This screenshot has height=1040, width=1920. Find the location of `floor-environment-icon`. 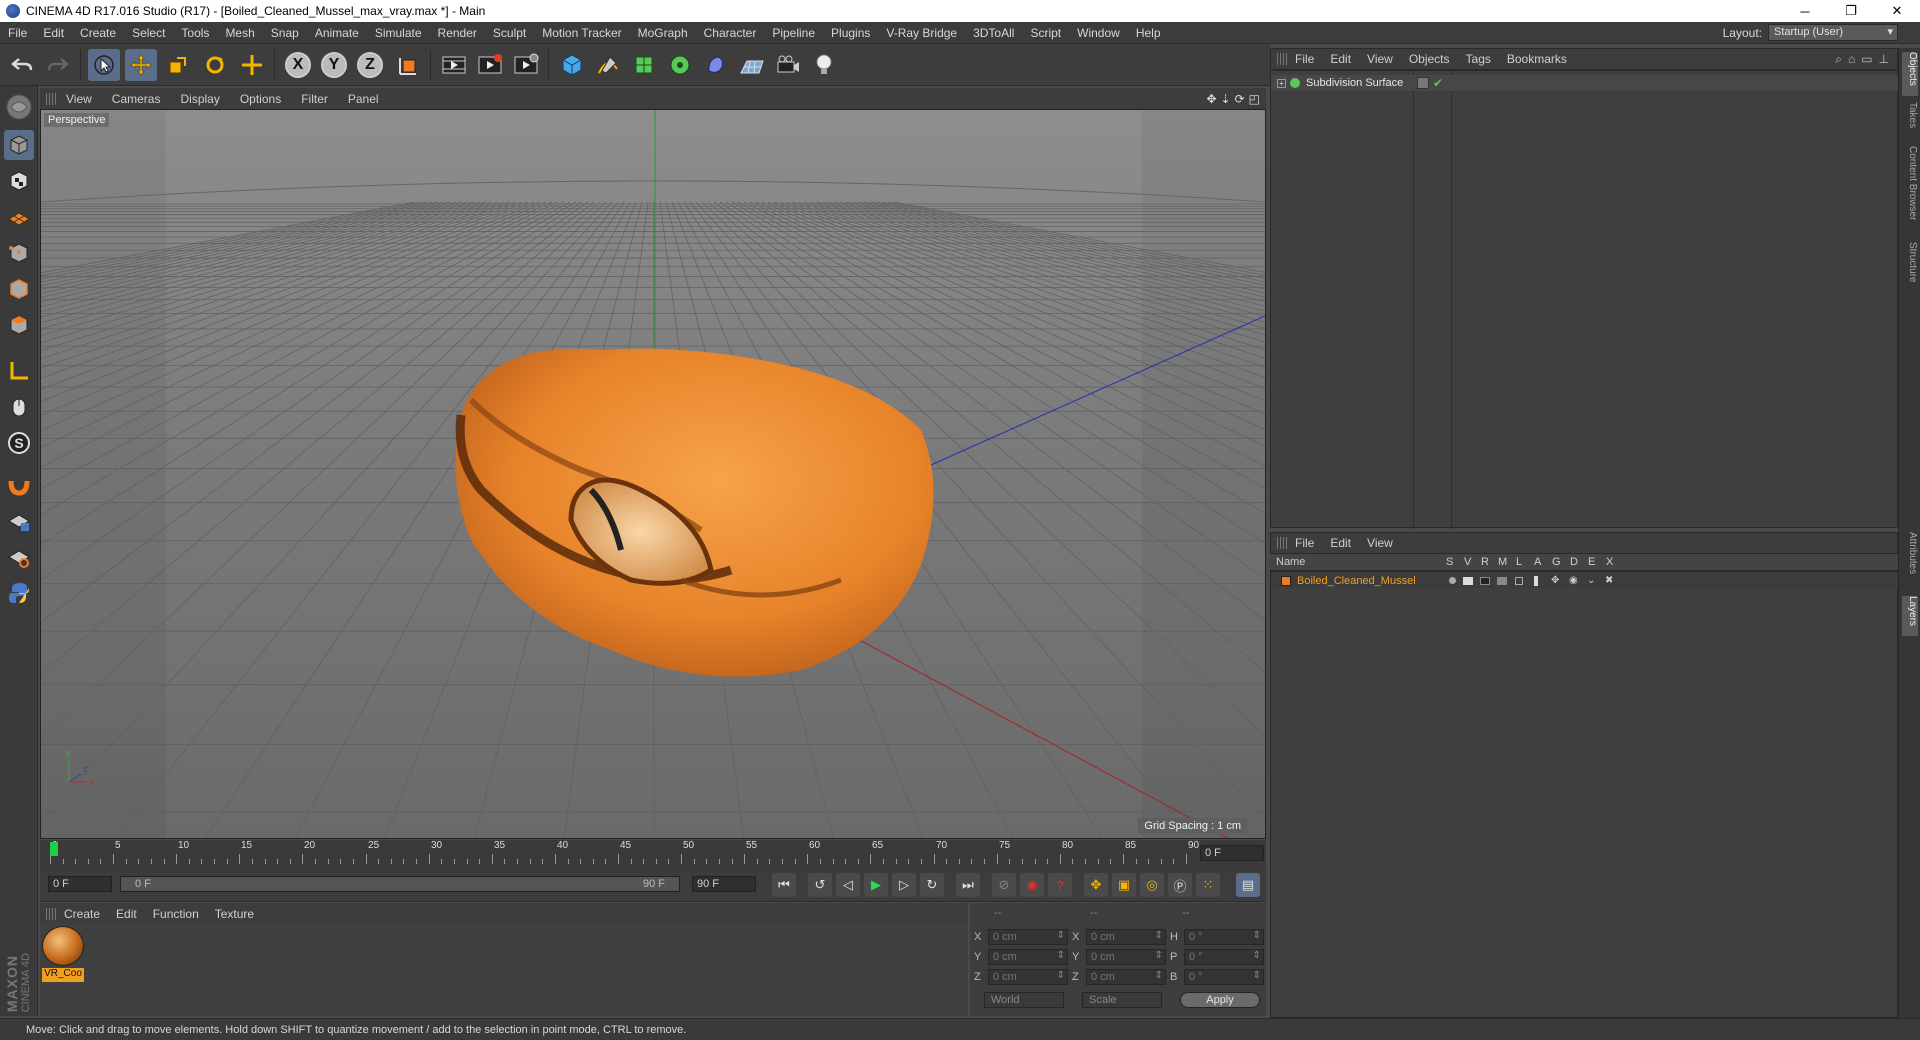

floor-environment-icon is located at coordinates (752, 65).